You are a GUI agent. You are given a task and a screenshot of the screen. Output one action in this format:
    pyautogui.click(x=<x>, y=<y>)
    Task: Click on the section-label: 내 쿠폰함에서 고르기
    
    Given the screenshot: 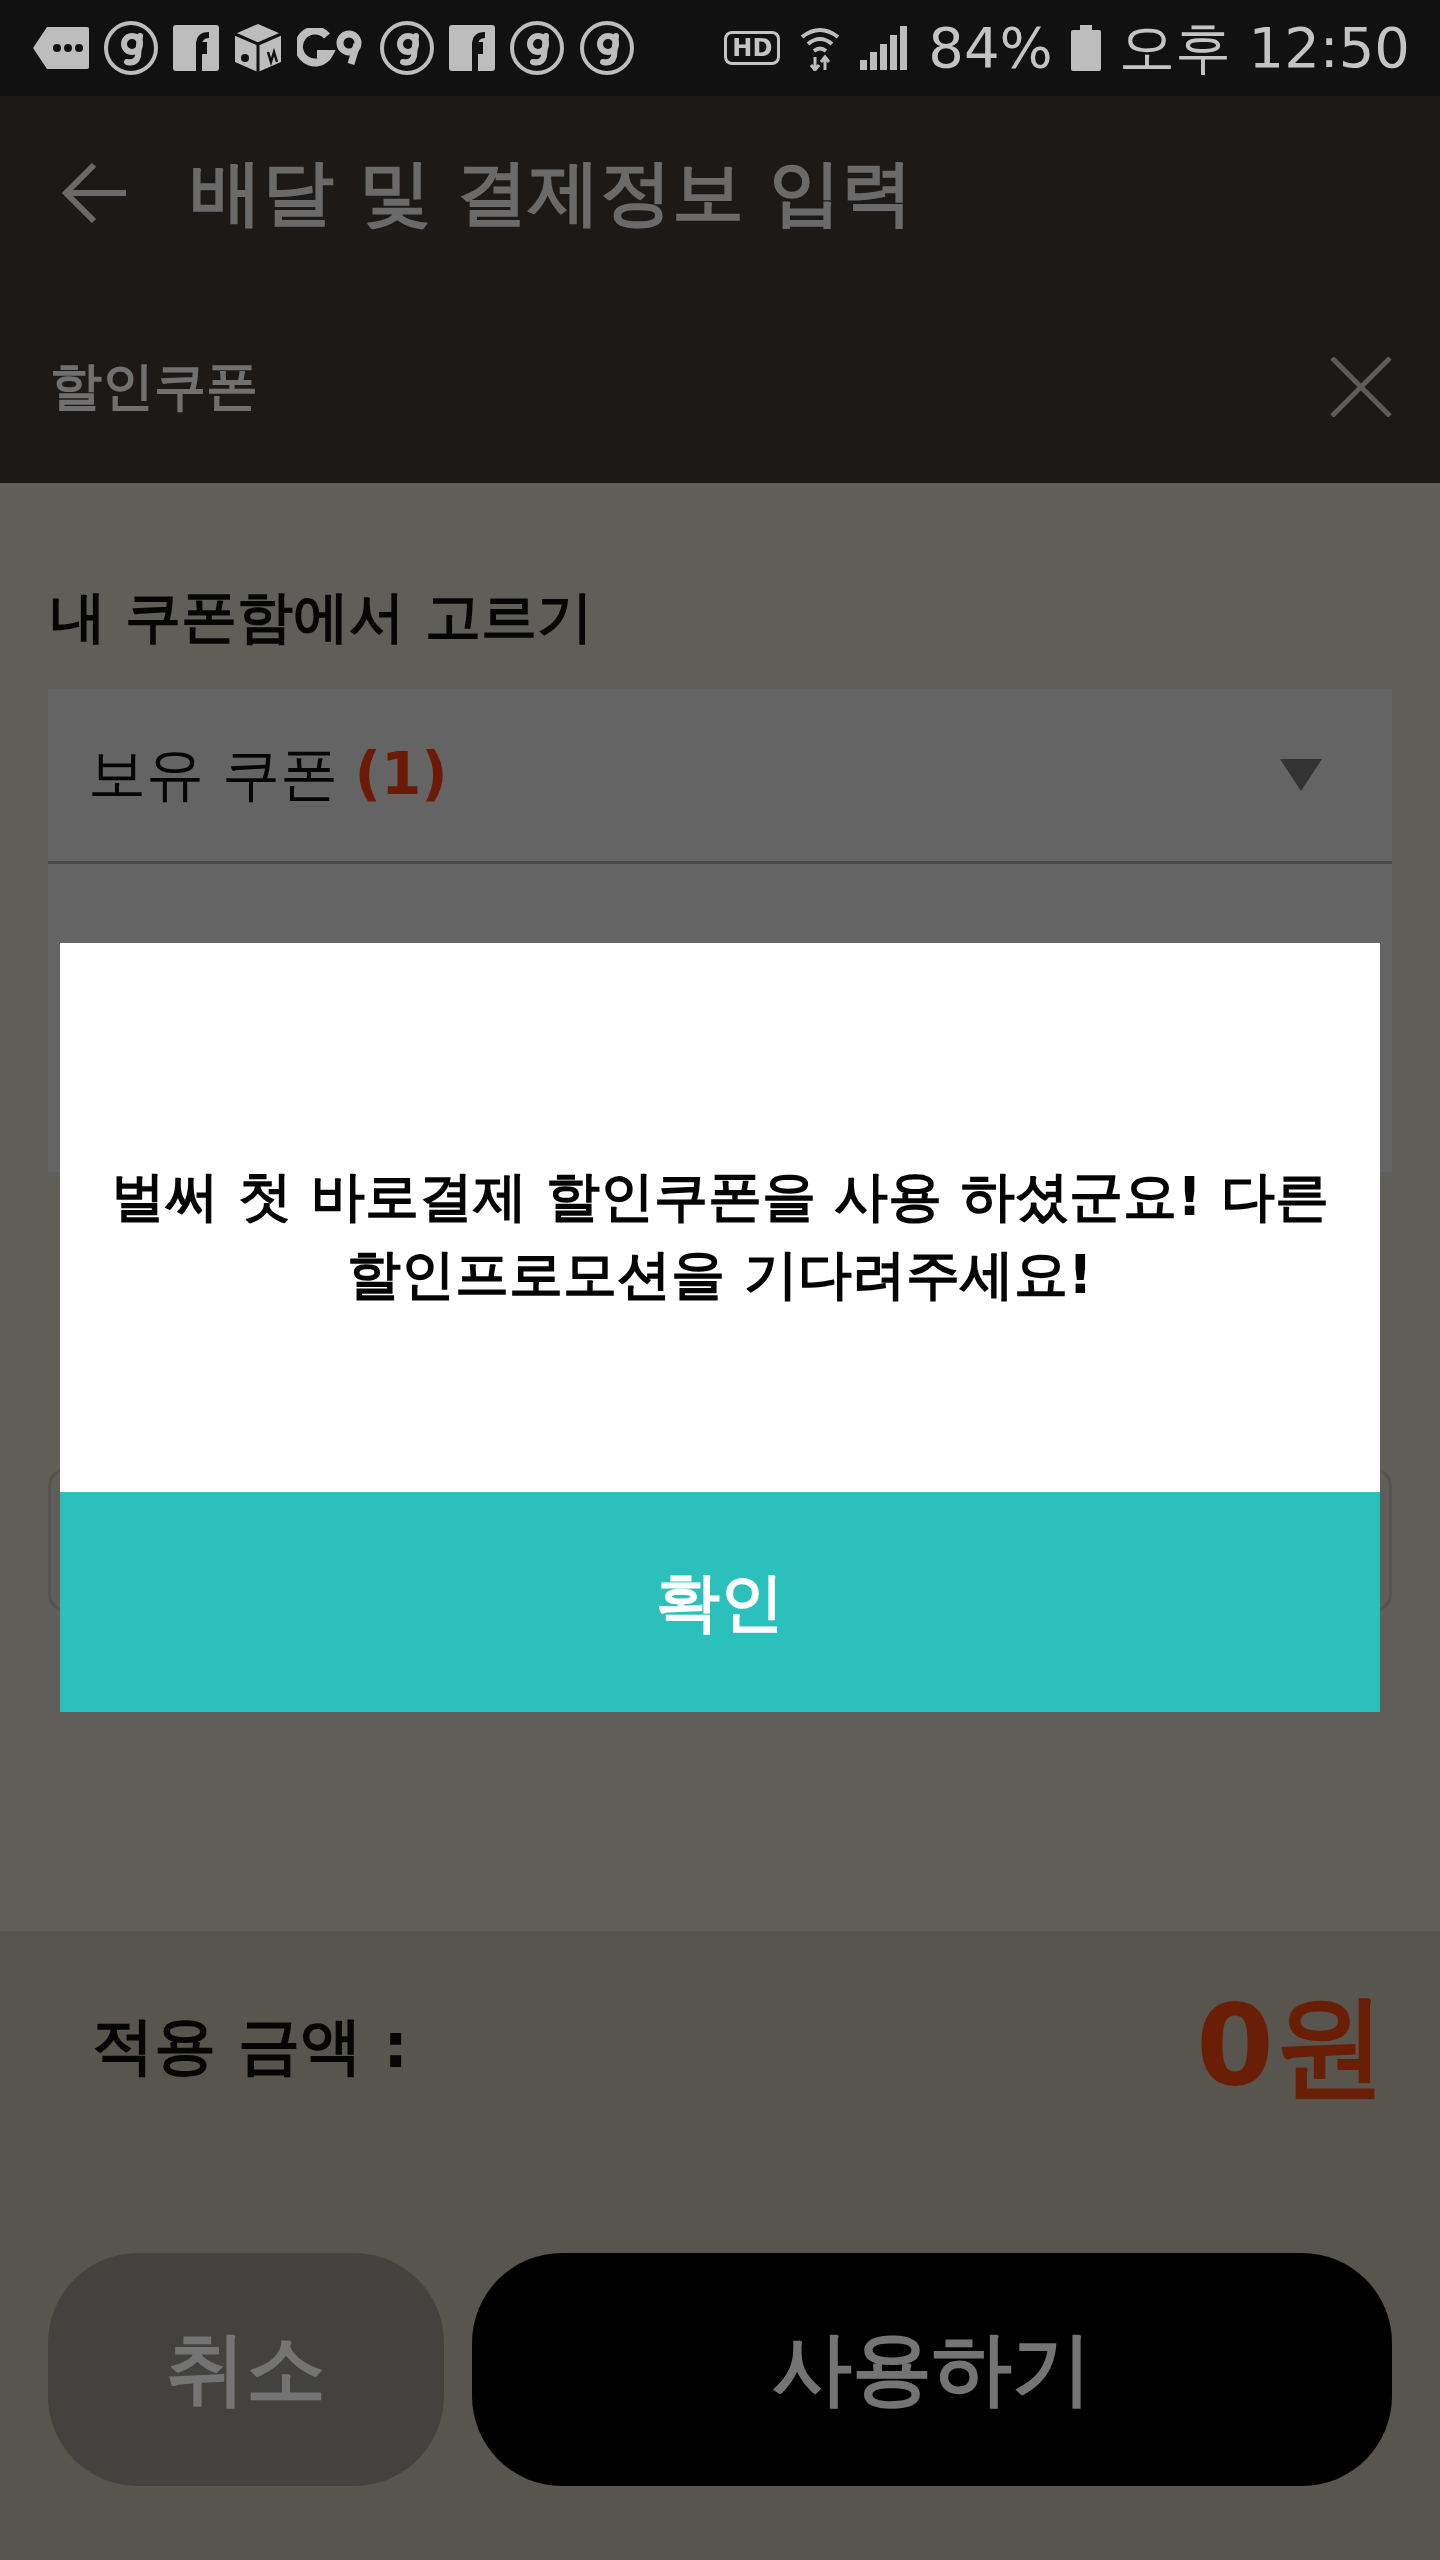 What is the action you would take?
    pyautogui.click(x=321, y=620)
    